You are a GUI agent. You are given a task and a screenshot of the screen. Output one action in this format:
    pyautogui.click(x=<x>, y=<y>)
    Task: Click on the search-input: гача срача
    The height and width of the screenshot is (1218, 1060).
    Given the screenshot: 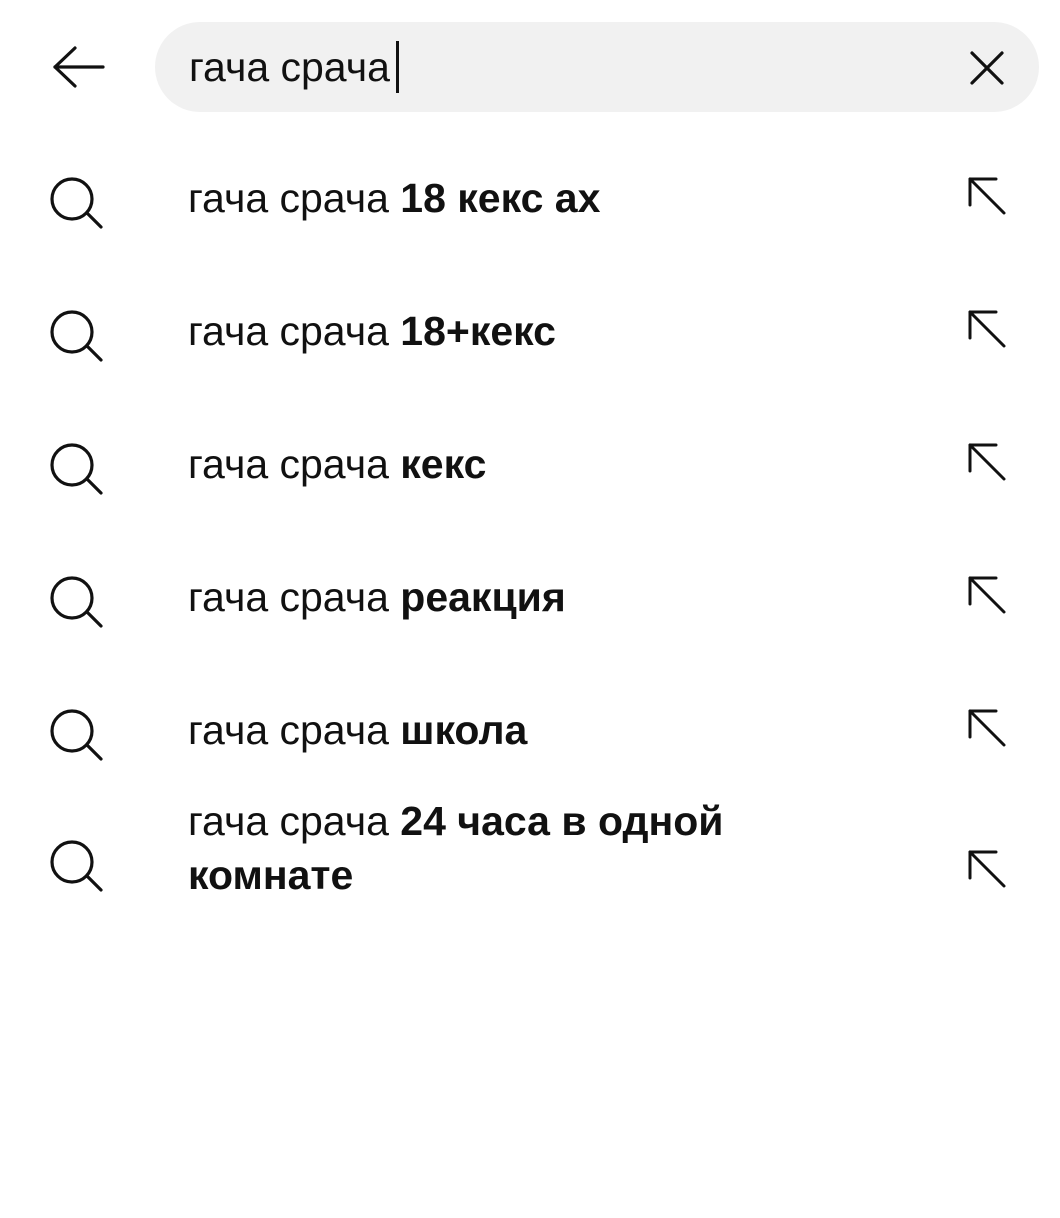 What is the action you would take?
    pyautogui.click(x=294, y=67)
    